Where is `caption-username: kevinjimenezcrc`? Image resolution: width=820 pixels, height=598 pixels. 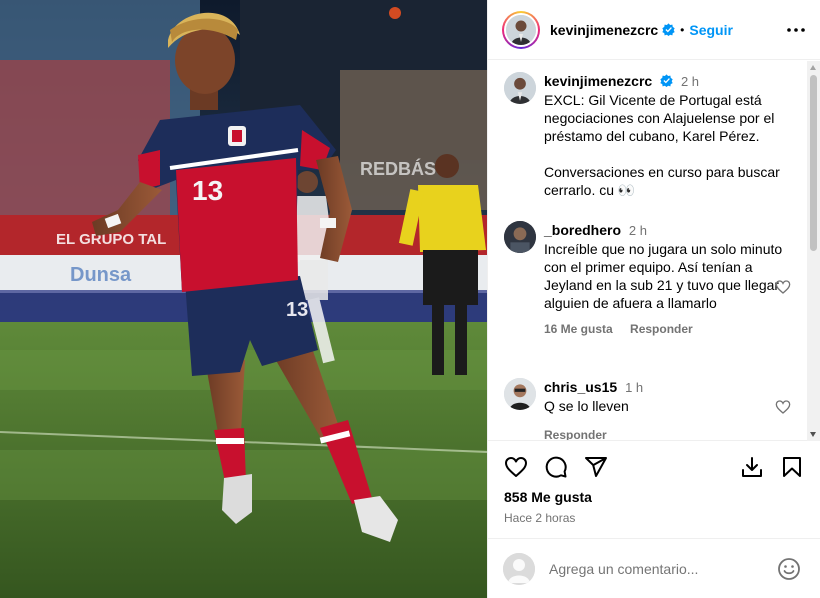
caption-username: kevinjimenezcrc is located at coordinates (598, 81).